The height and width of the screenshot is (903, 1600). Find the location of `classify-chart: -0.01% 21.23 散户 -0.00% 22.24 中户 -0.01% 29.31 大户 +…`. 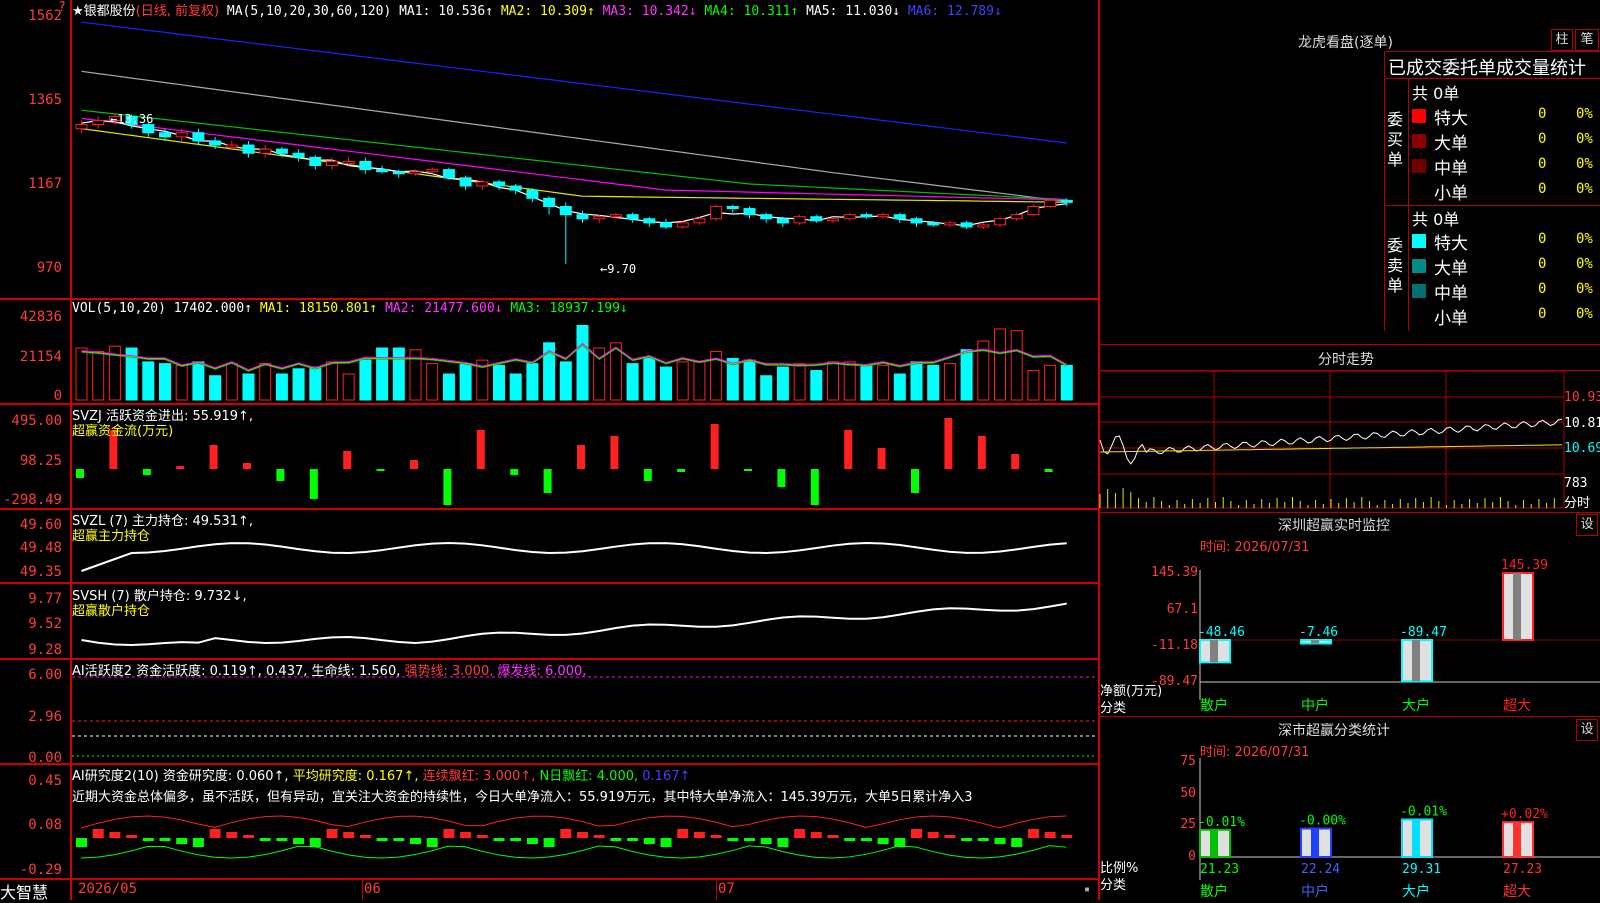

classify-chart: -0.01% 21.23 散户 -0.00% 22.24 中户 -0.01% 29.31 大户 +… is located at coordinates (1399, 829).